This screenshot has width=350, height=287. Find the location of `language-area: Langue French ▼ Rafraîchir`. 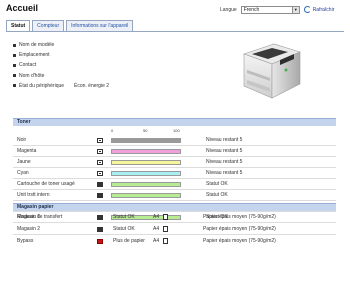

language-area: Langue French ▼ Rafraîchir is located at coordinates (277, 9).